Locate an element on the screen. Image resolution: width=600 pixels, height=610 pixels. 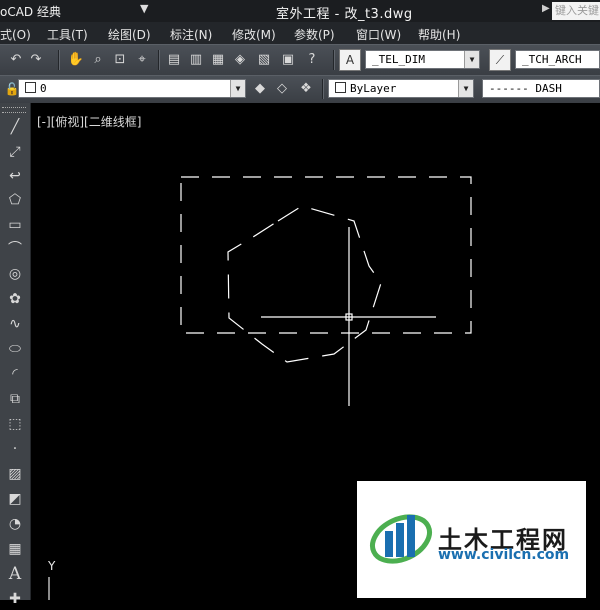
layer-state-icon: ❖ is located at coordinates (306, 89).